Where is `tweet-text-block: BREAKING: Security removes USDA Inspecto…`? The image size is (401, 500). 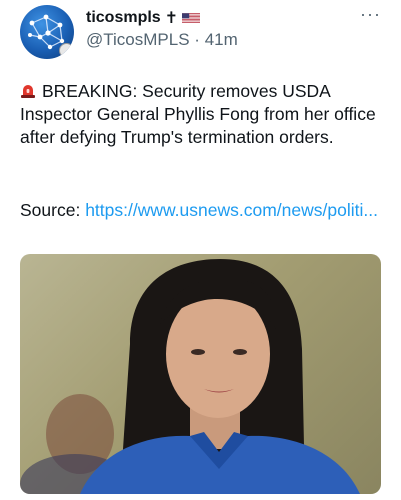
tweet-text-block: BREAKING: Security removes USDA Inspecto… is located at coordinates (200, 114).